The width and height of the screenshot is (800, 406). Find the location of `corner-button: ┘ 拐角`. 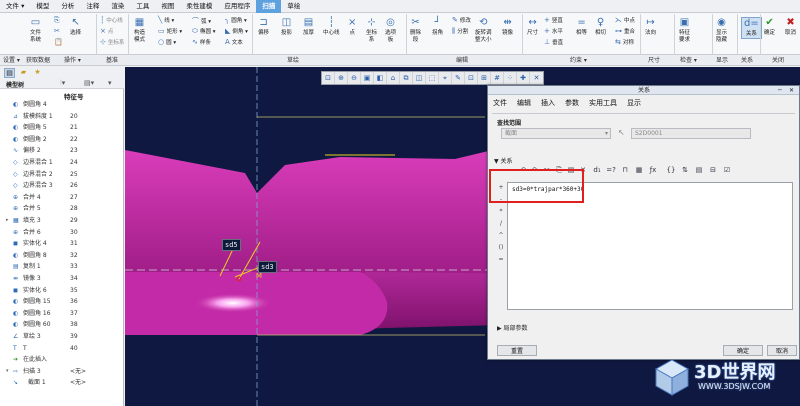

corner-button: ┘ 拐角 is located at coordinates (437, 27).